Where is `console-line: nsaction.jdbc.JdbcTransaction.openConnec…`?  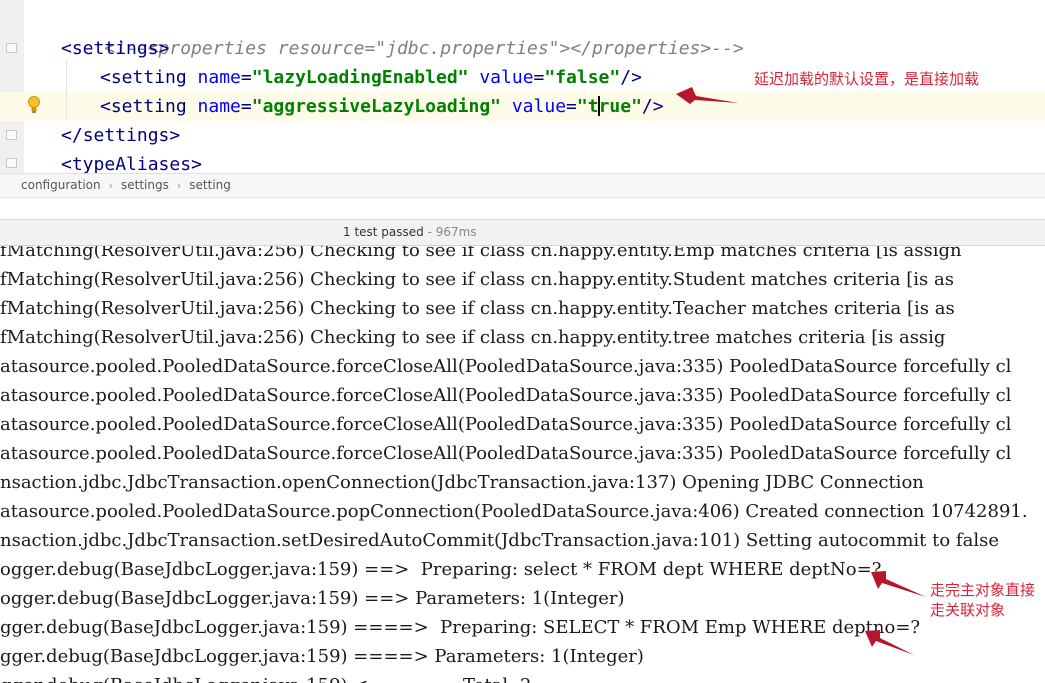
console-line: nsaction.jdbc.JdbcTransaction.openConnec… is located at coordinates (462, 482).